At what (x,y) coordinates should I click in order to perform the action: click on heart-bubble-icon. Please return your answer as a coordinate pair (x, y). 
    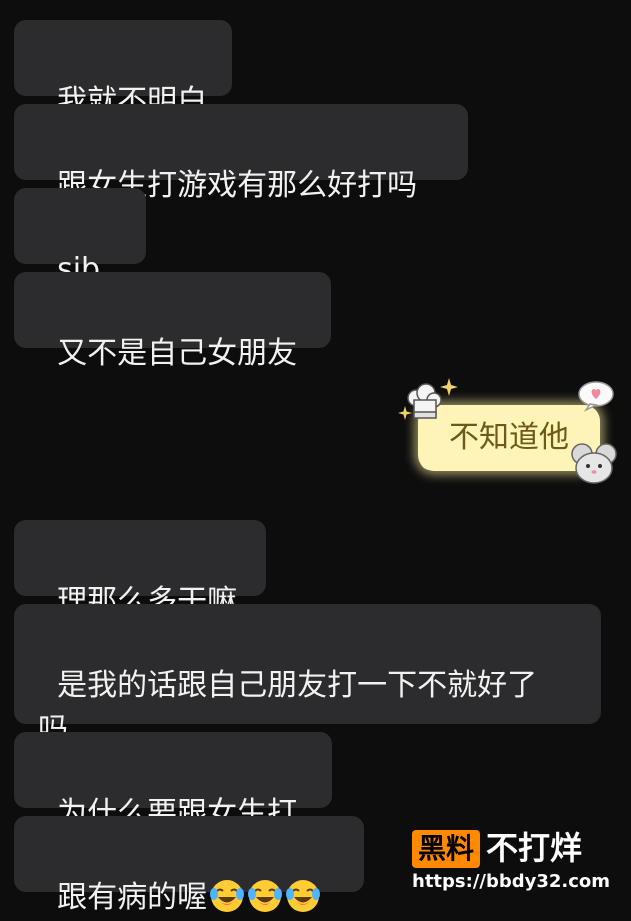
    Looking at the image, I should click on (596, 396).